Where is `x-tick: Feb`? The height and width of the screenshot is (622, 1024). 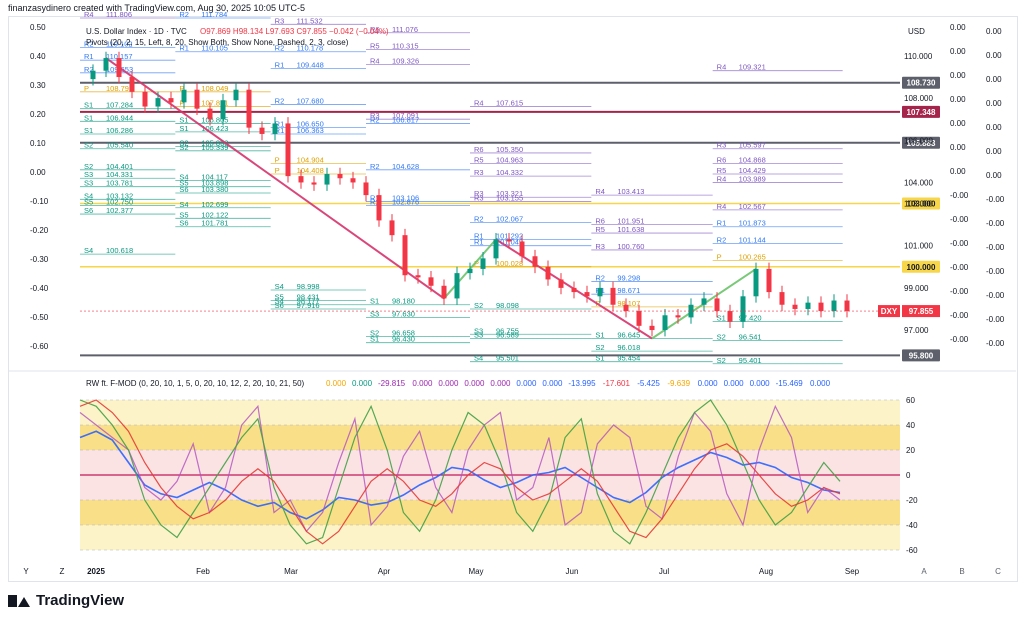 x-tick: Feb is located at coordinates (203, 571).